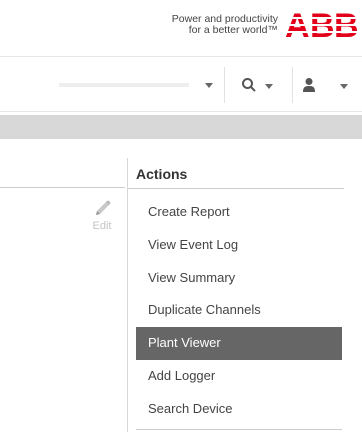  Describe the element at coordinates (239, 376) in the screenshot. I see `action-item-add-logger: Add Logger` at that location.